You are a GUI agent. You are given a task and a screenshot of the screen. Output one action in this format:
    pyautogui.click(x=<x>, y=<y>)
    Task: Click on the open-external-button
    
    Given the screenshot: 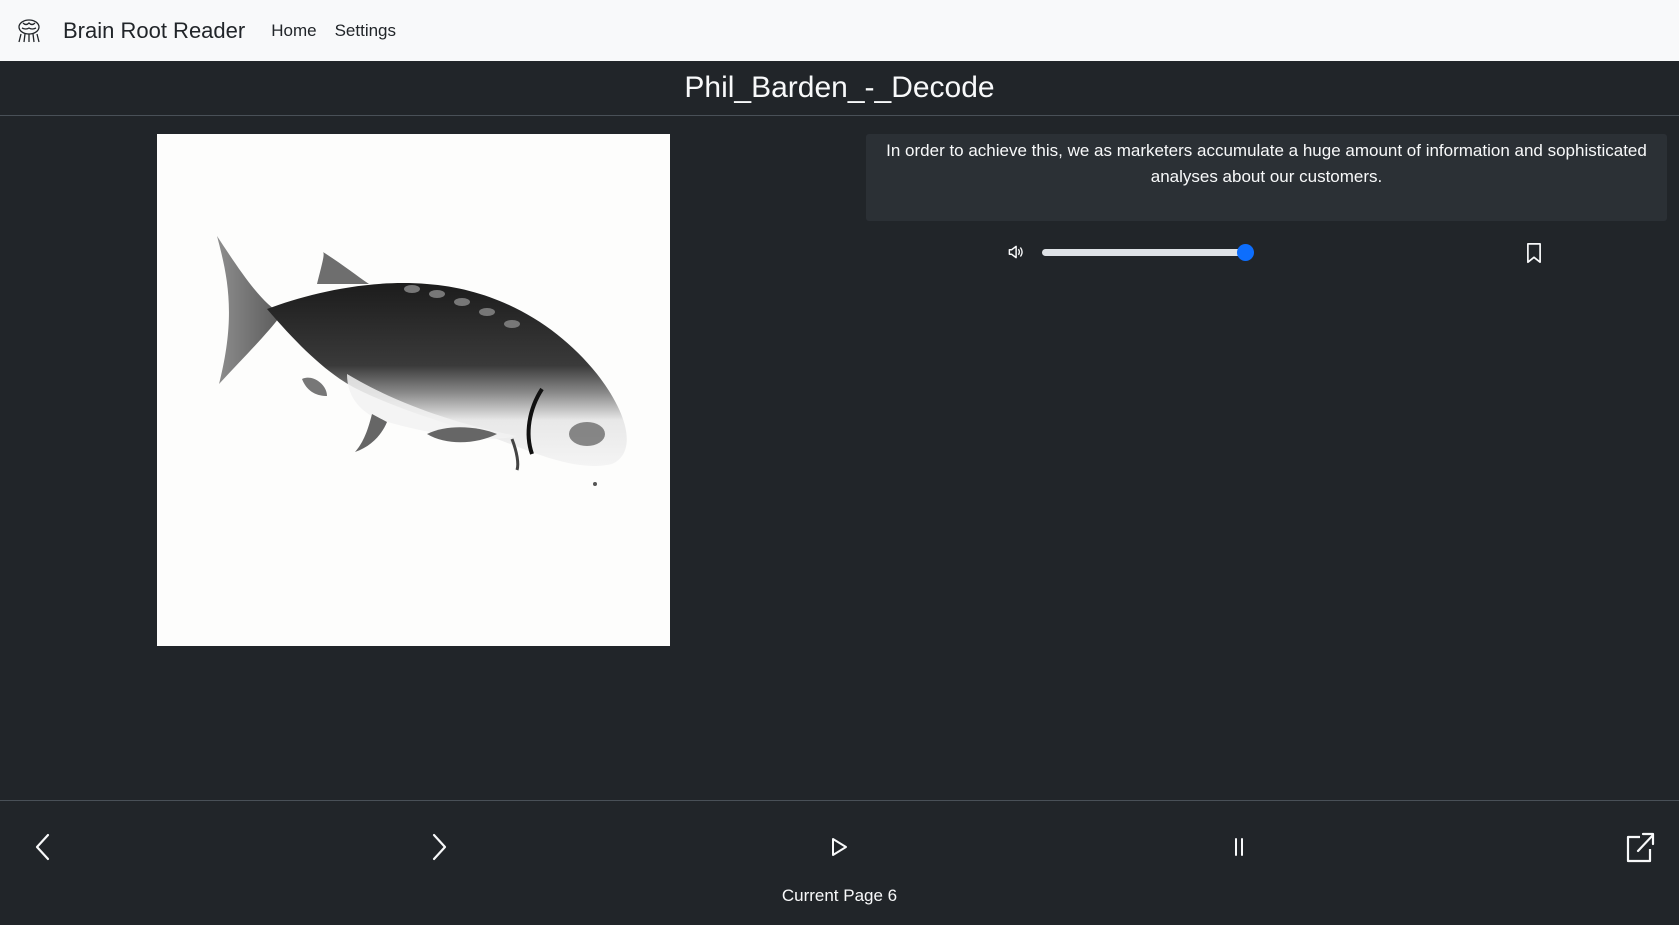 What is the action you would take?
    pyautogui.click(x=1639, y=848)
    